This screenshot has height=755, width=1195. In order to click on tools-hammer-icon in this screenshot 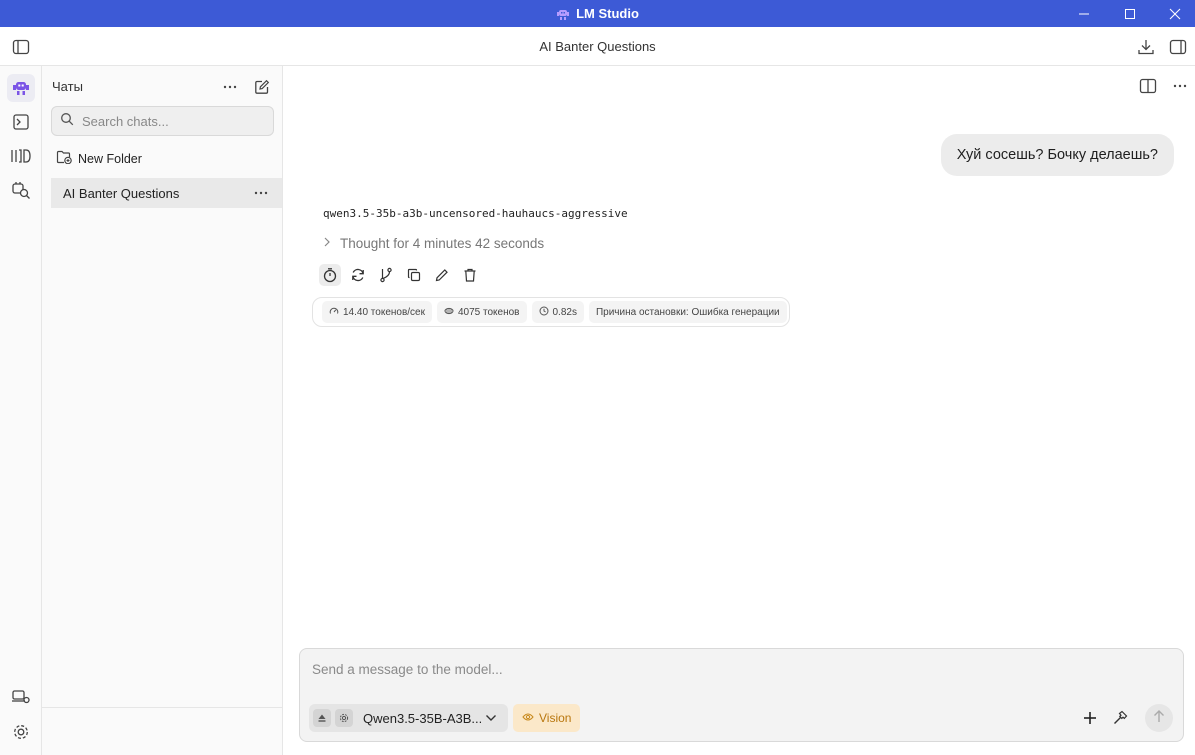, I will do `click(1120, 718)`.